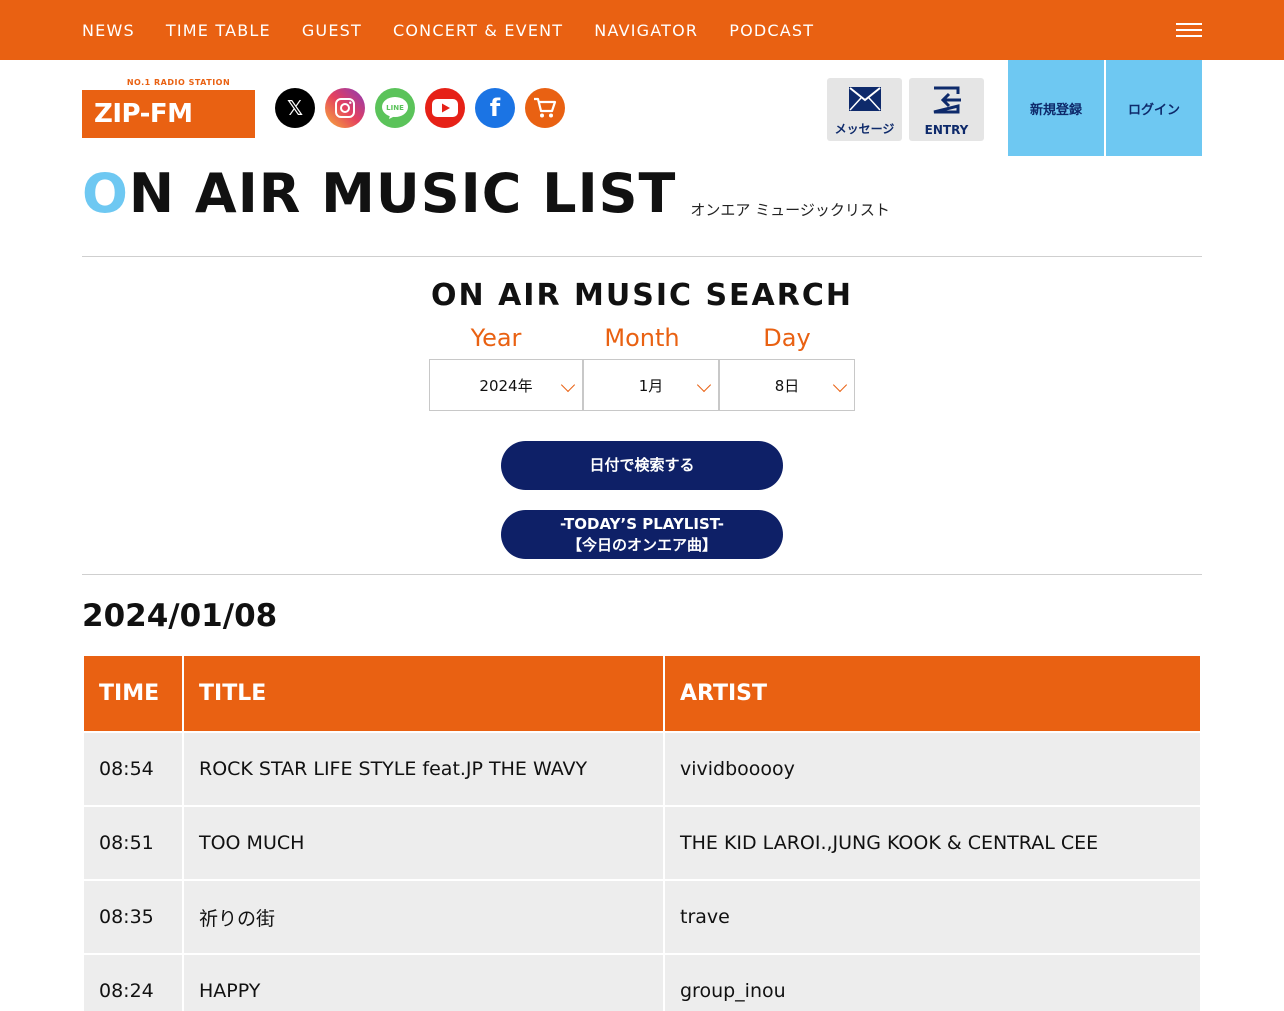 The width and height of the screenshot is (1284, 1011). What do you see at coordinates (932, 693) in the screenshot?
I see `column-header-artist: ARTIST` at bounding box center [932, 693].